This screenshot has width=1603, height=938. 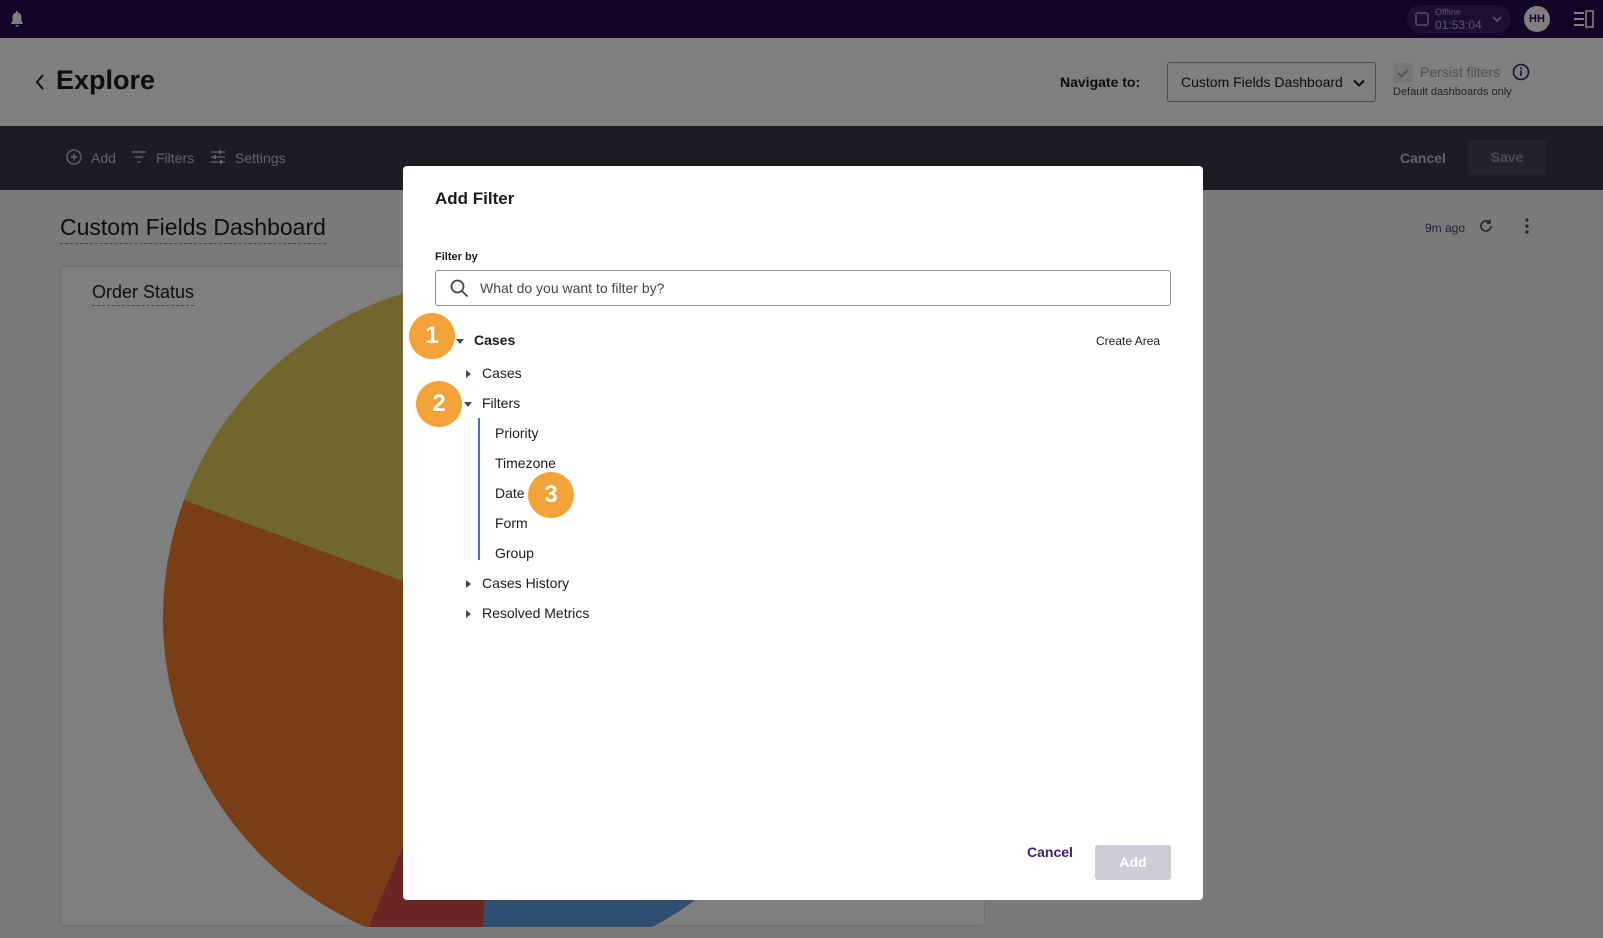 I want to click on step-marker-1: 1, so click(x=432, y=336).